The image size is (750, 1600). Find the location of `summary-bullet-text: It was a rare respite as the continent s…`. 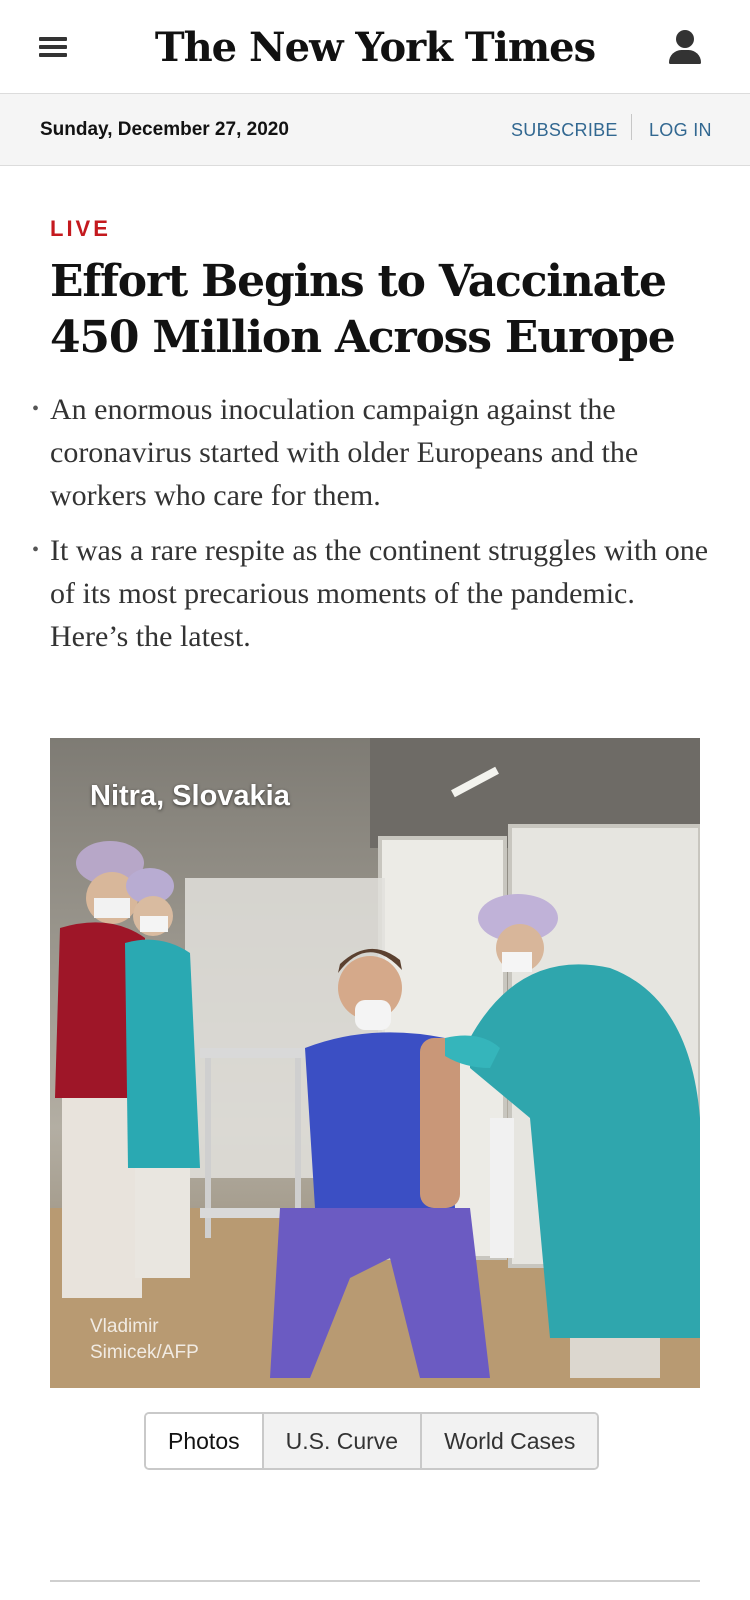

summary-bullet-text: It was a rare respite as the continent s… is located at coordinates (379, 593).